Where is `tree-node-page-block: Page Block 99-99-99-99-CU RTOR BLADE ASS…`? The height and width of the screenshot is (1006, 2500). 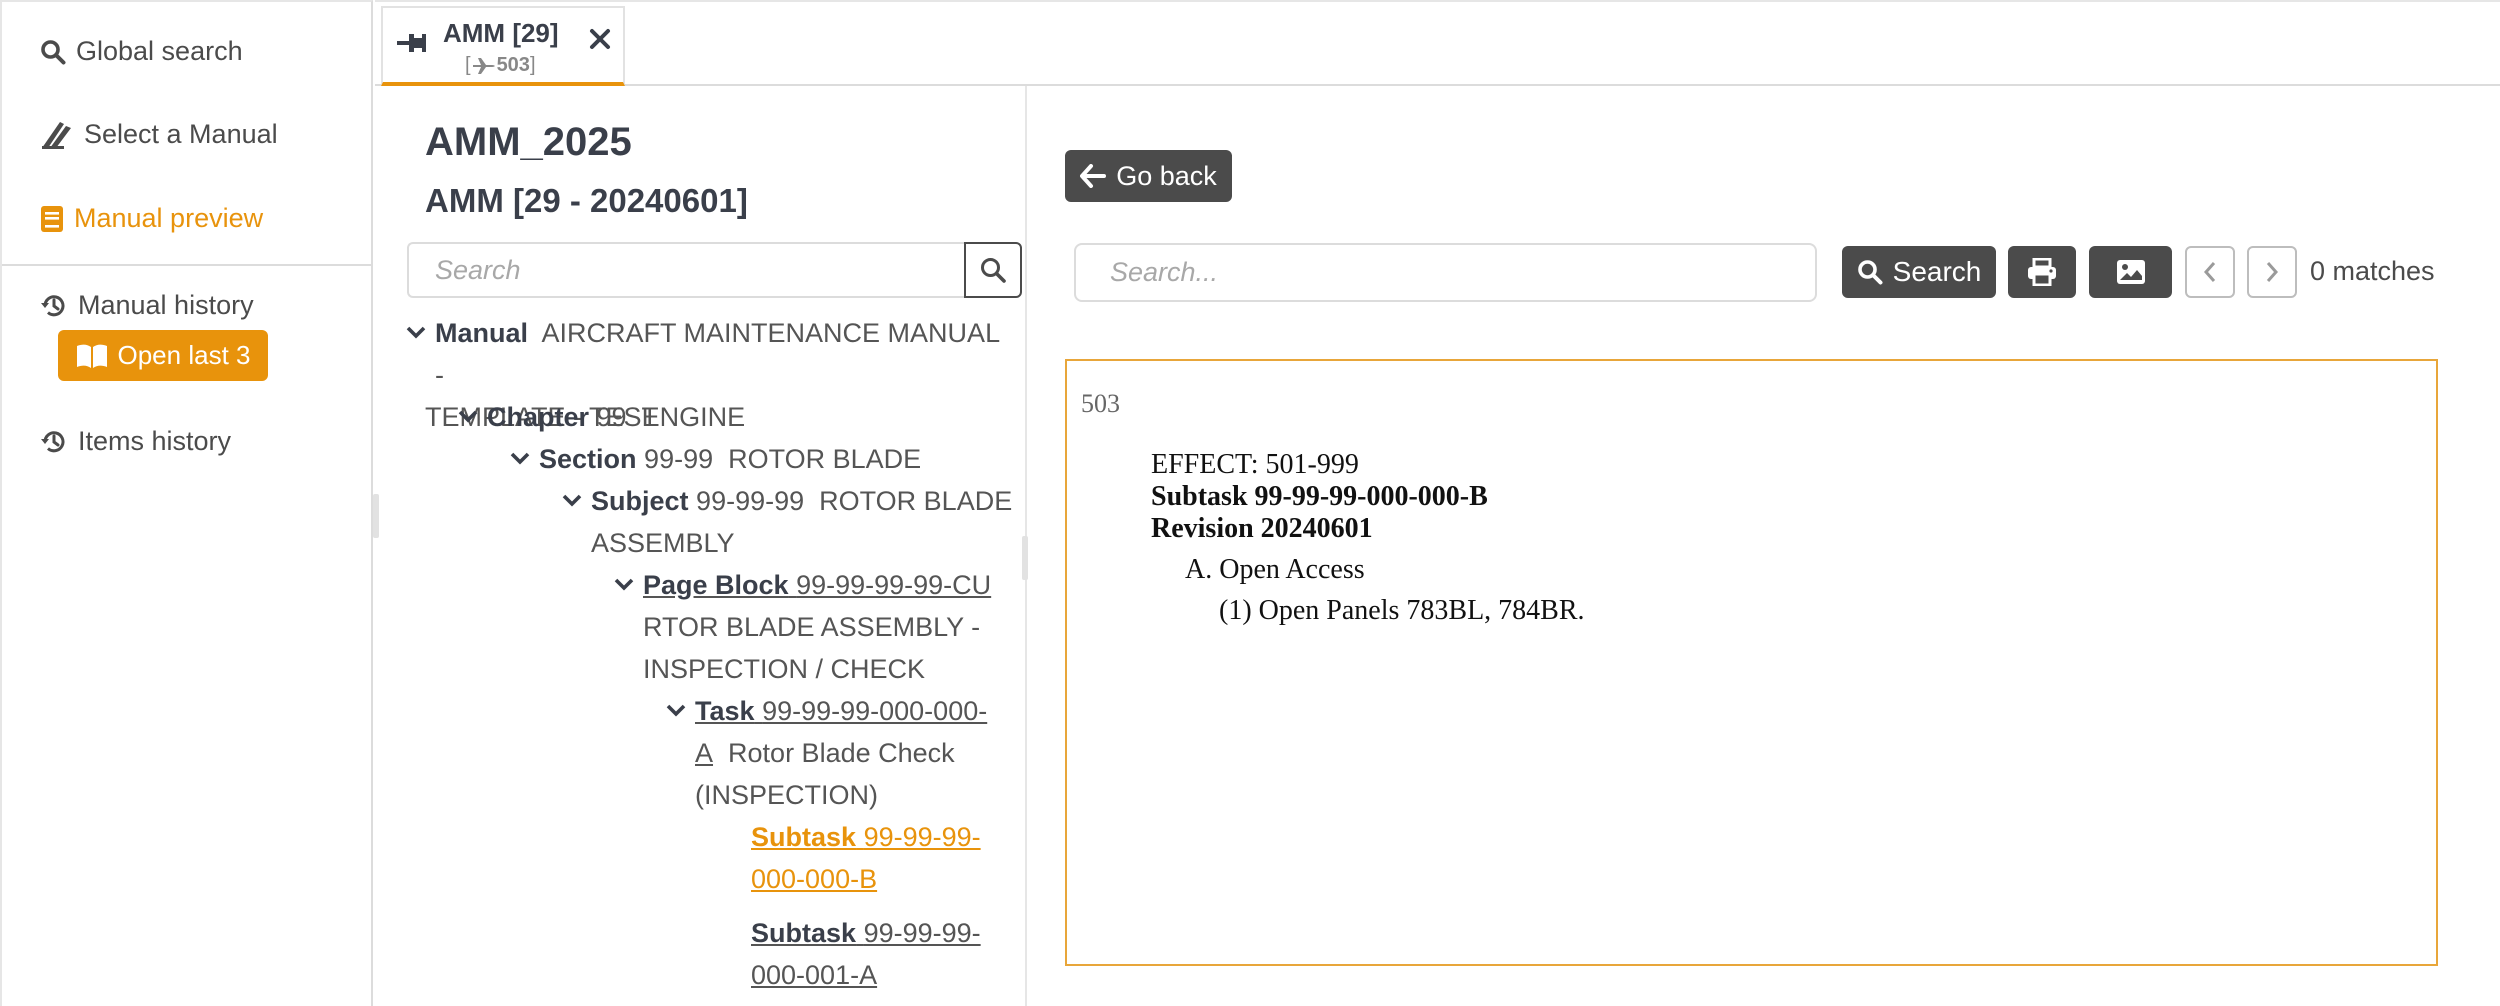 tree-node-page-block: Page Block 99-99-99-99-CU RTOR BLADE ASS… is located at coordinates (823, 627).